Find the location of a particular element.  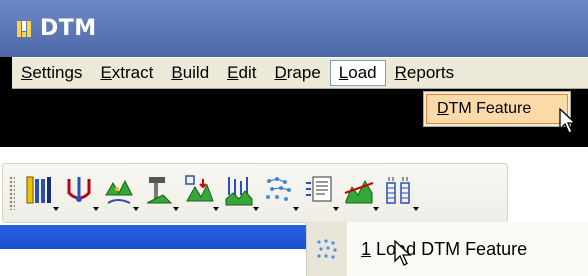

menu-extract: Extract is located at coordinates (126, 73).